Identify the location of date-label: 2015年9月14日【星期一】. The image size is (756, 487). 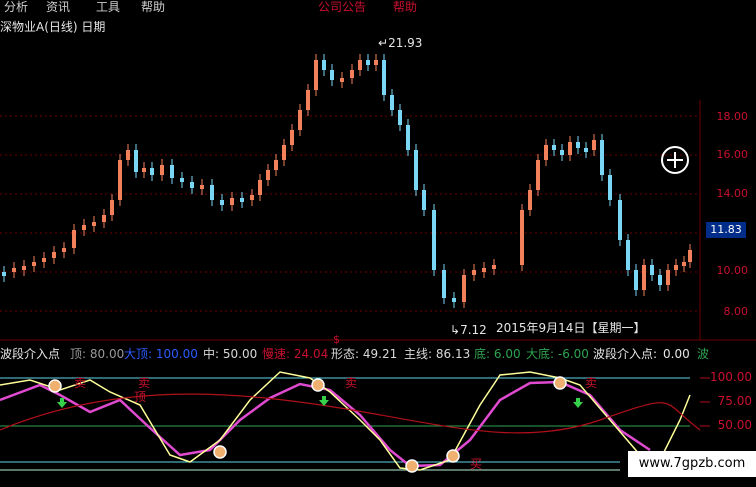
(571, 328).